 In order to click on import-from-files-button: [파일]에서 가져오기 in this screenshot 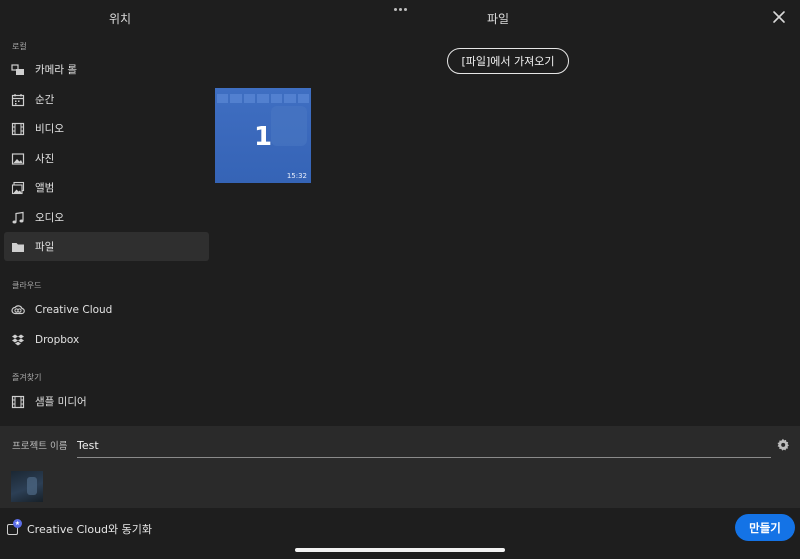, I will do `click(508, 61)`.